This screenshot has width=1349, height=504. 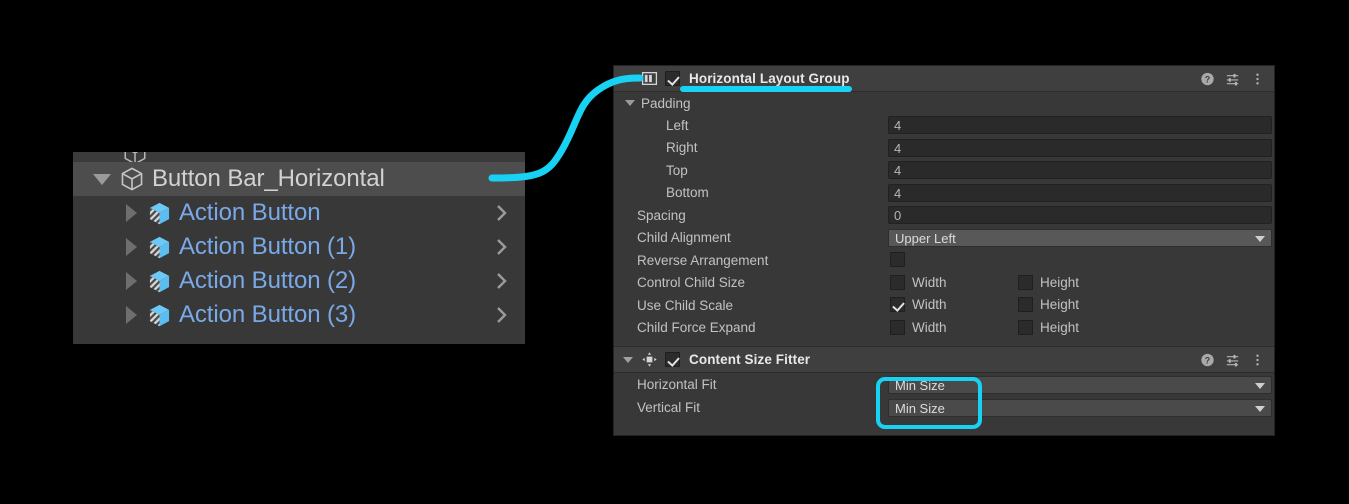 I want to click on vertical-fit-dropdown: Min Size, so click(x=1080, y=408).